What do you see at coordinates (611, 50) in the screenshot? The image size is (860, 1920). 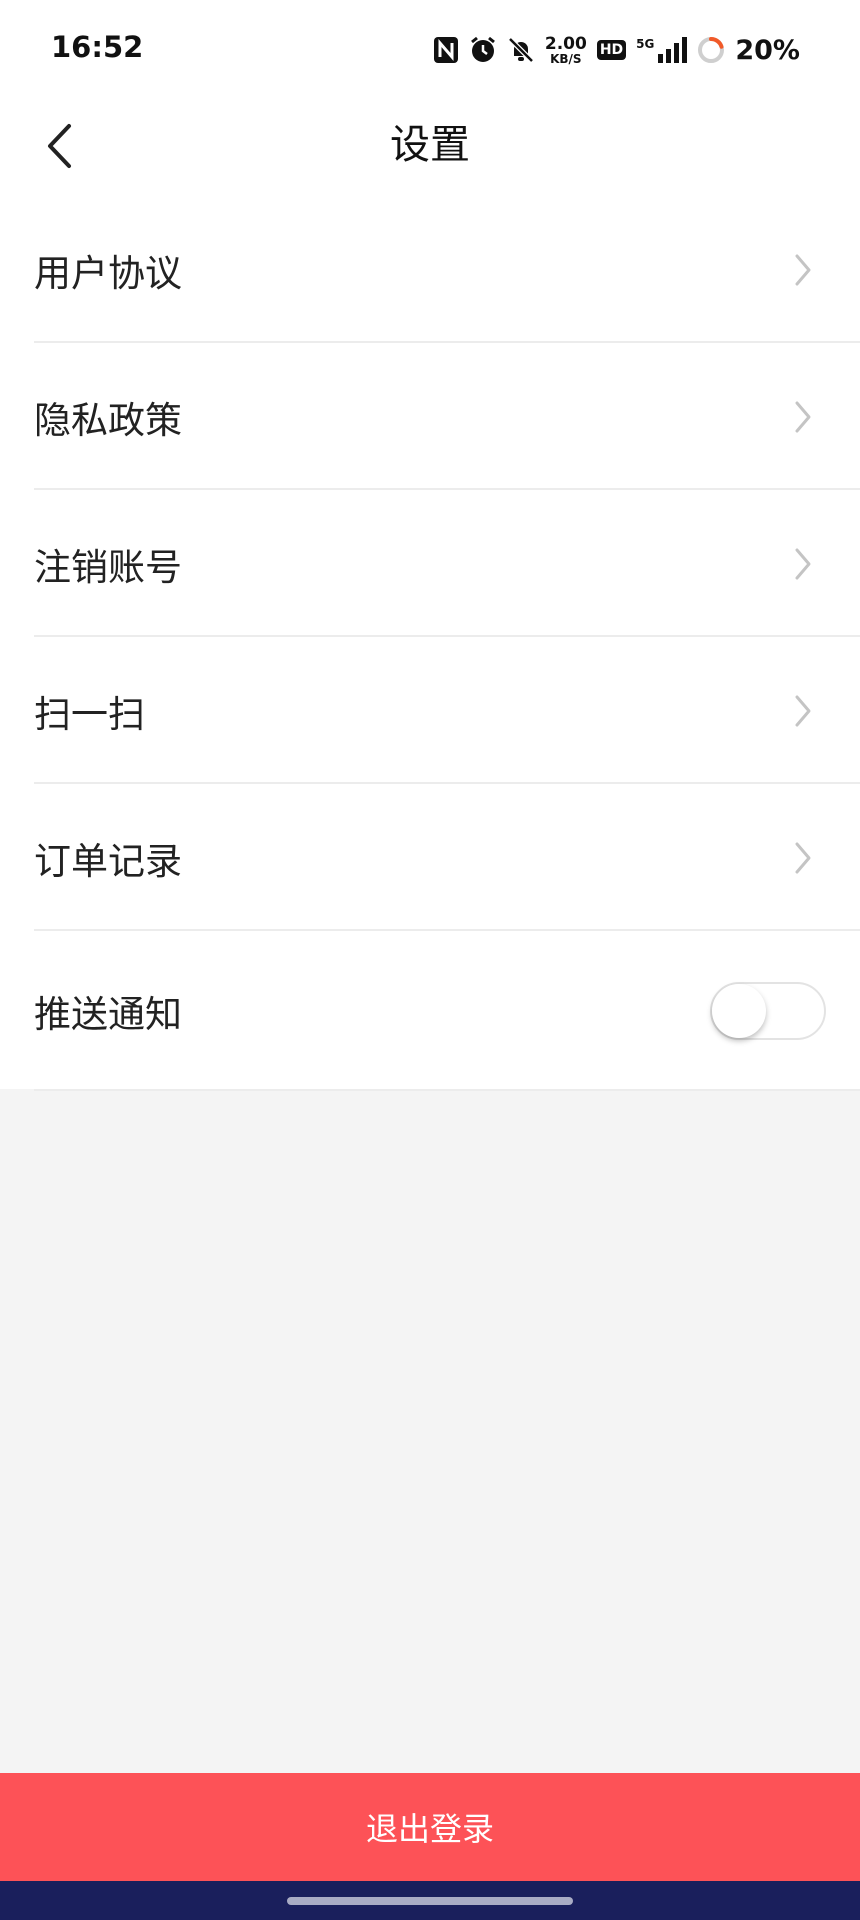 I see `hd-icon: HD` at bounding box center [611, 50].